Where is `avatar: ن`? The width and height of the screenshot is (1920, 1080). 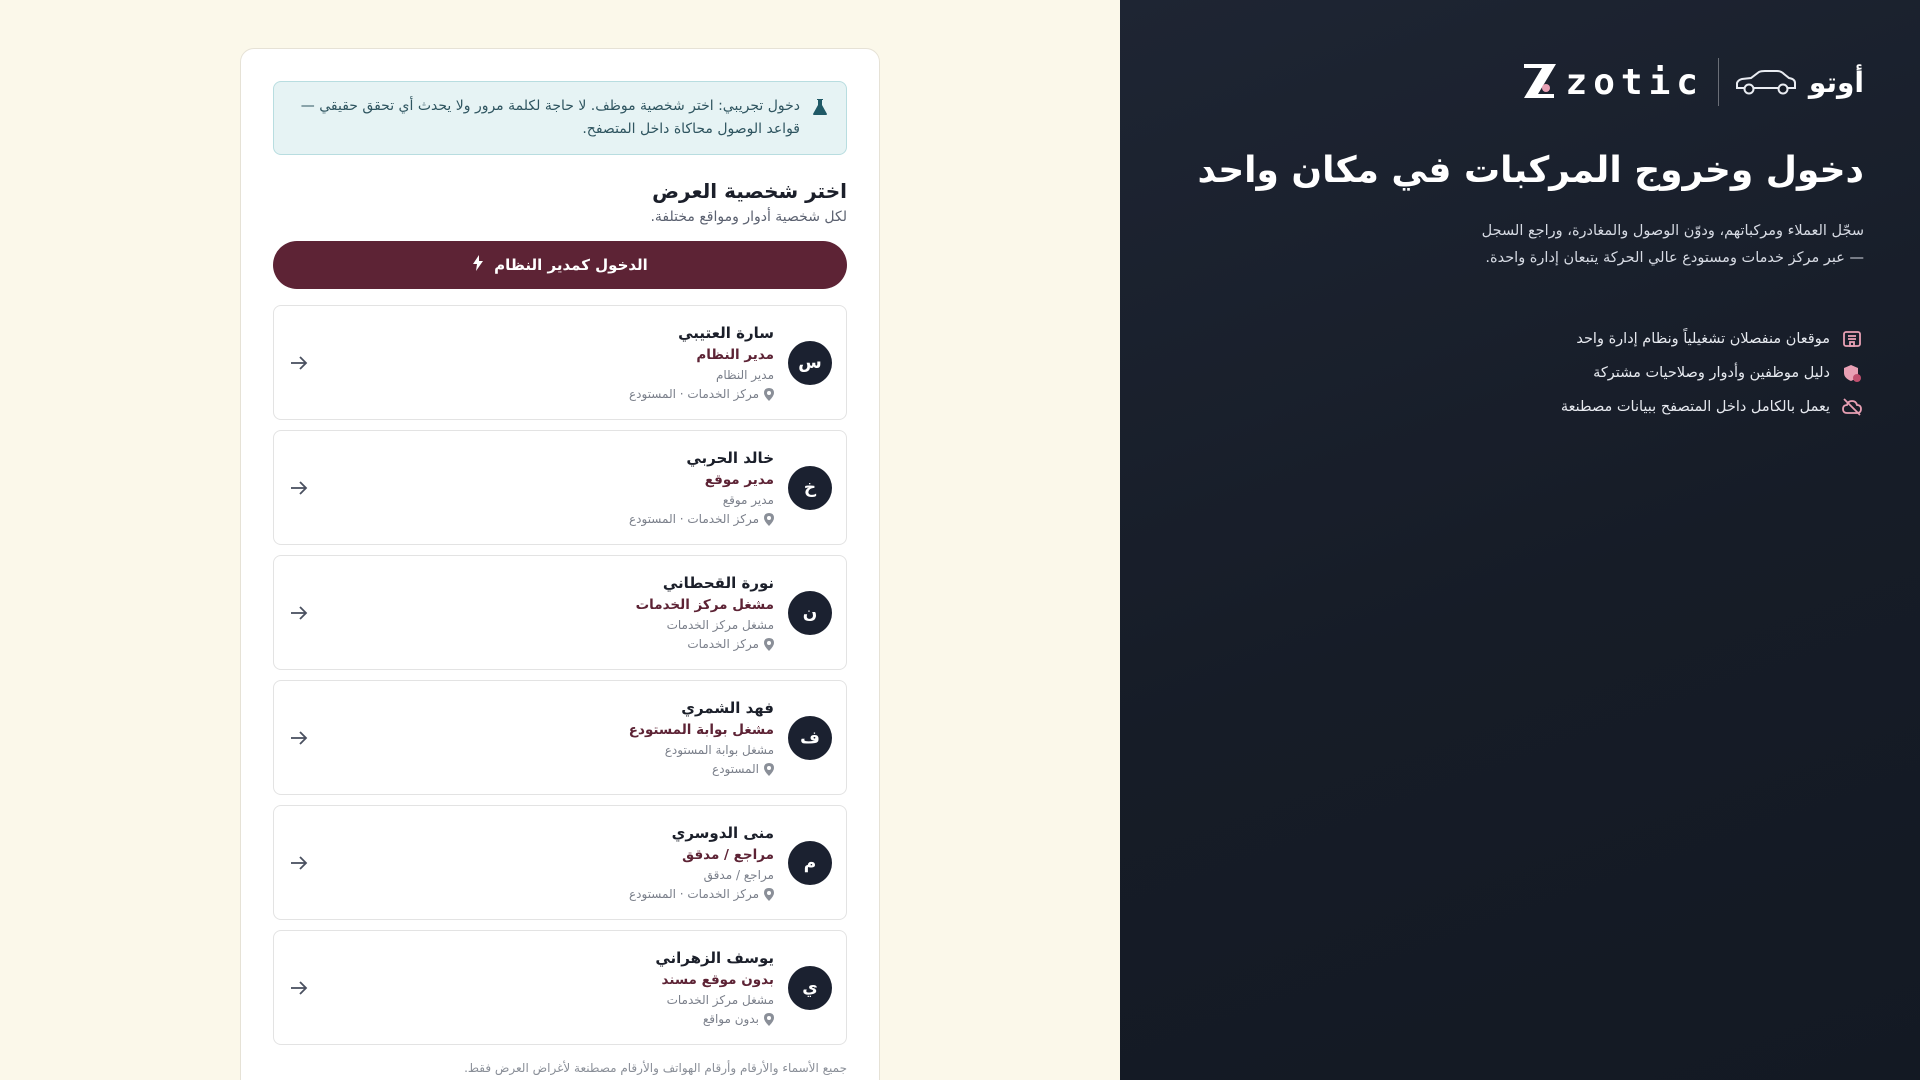
avatar: ن is located at coordinates (810, 612).